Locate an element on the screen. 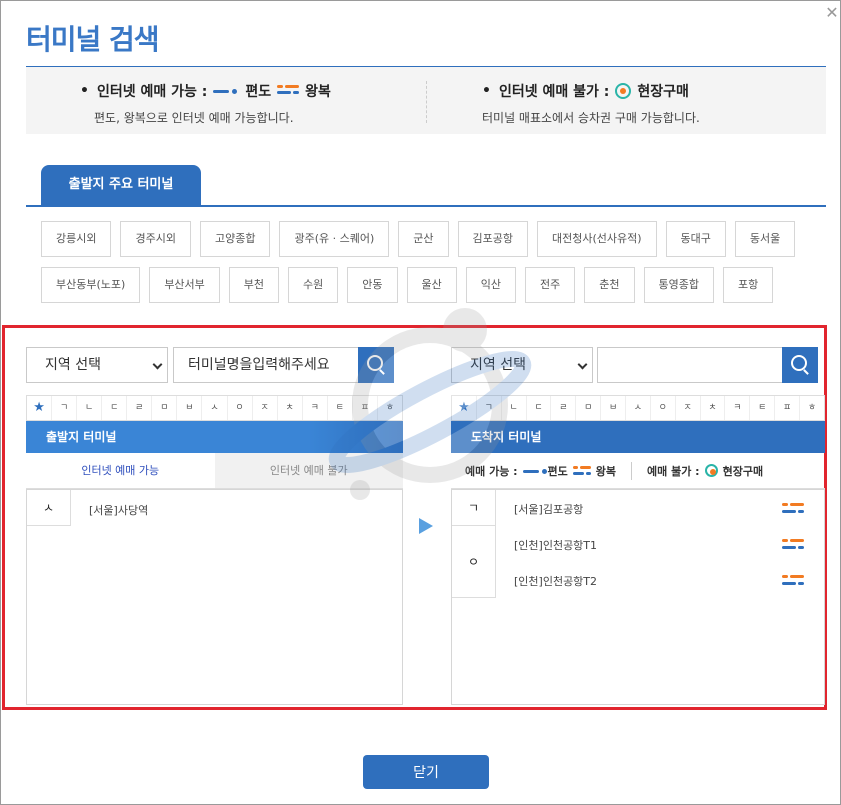 This screenshot has height=805, width=841. online-available-label: 인터넷 예매 가능 : is located at coordinates (152, 92).